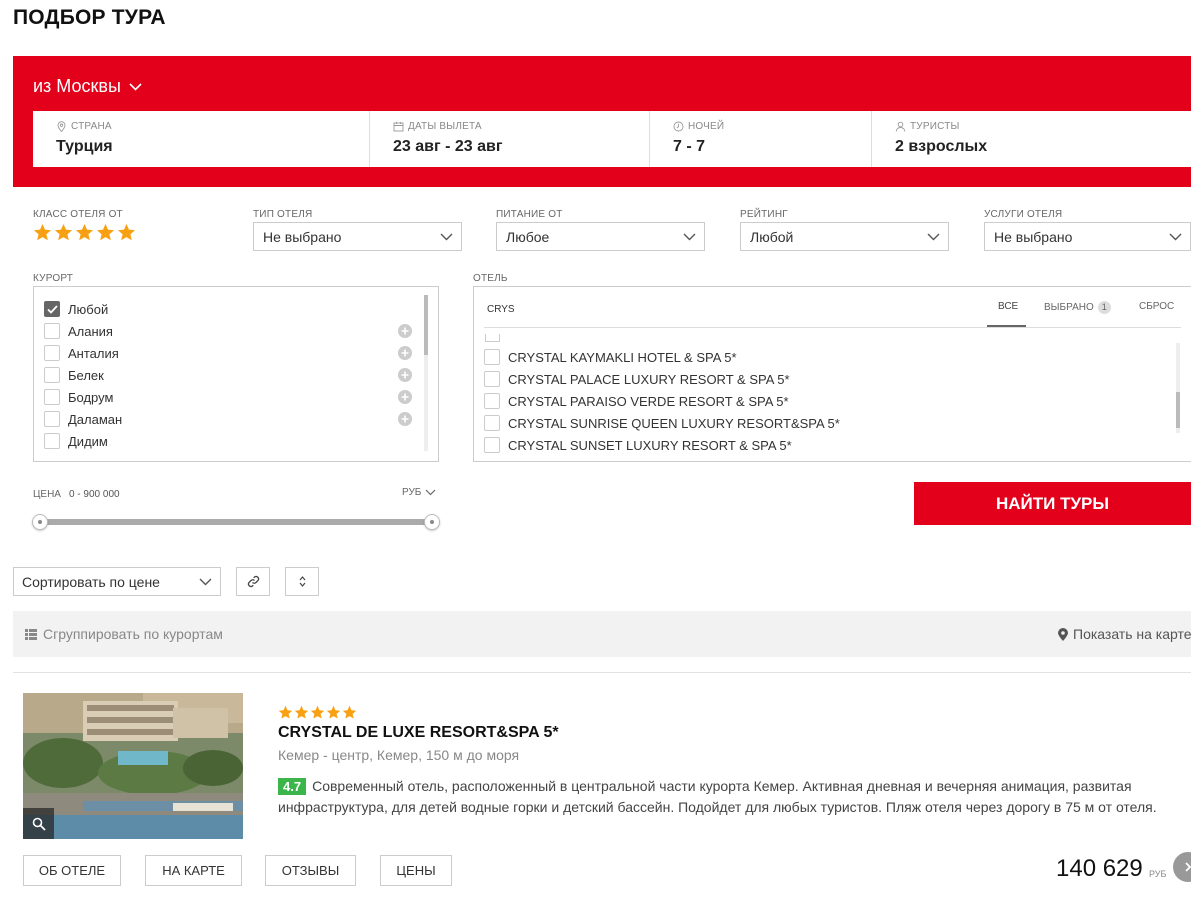 The image size is (1191, 905). Describe the element at coordinates (310, 870) in the screenshot. I see `reviews-button: ОТЗЫВЫ` at that location.